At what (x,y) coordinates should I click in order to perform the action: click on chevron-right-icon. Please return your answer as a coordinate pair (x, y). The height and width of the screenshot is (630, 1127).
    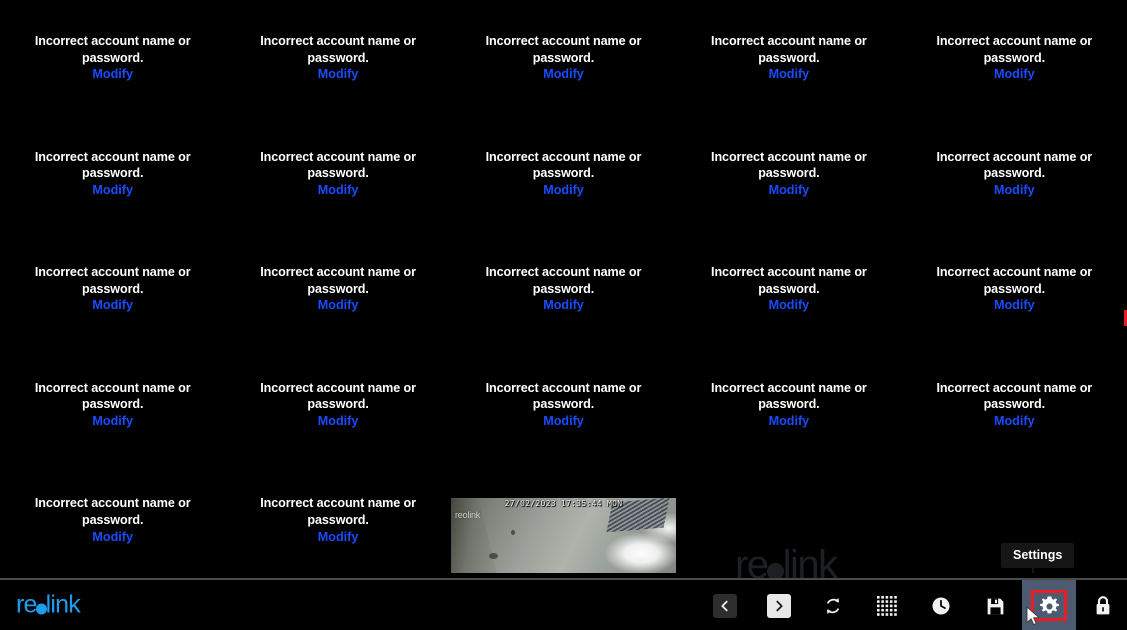
    Looking at the image, I should click on (779, 606).